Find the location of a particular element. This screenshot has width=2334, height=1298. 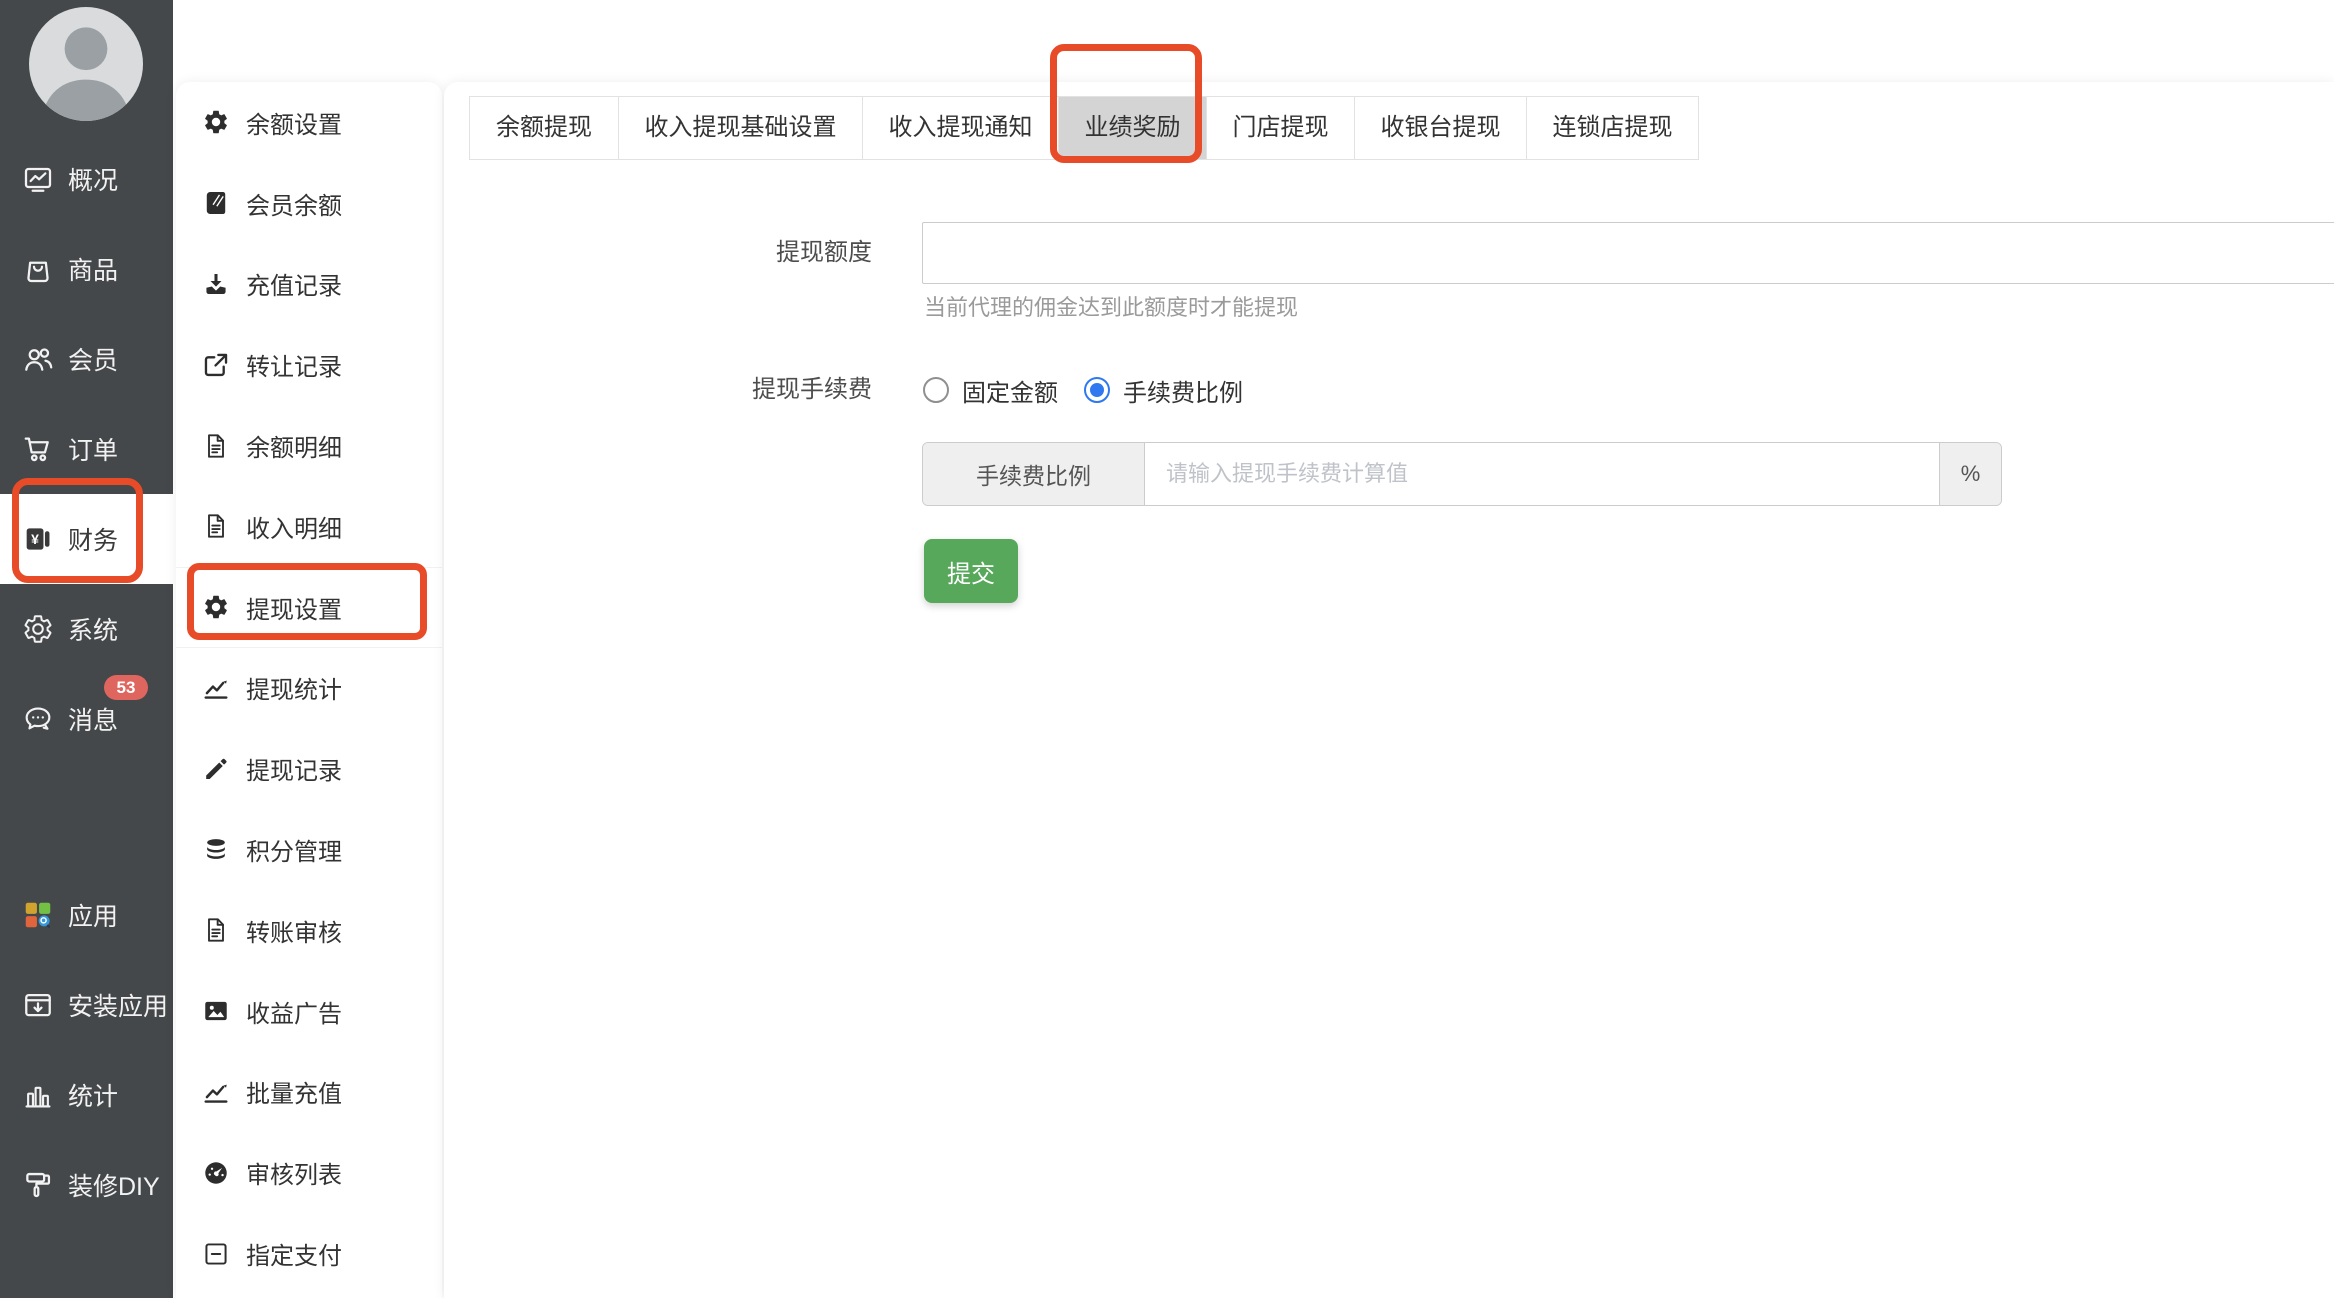

submenu-item-withdraw-settings: 提现设置 is located at coordinates (309, 607).